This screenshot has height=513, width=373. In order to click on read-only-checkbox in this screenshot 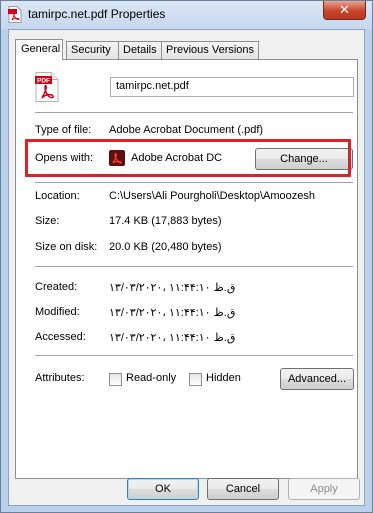, I will do `click(115, 379)`.